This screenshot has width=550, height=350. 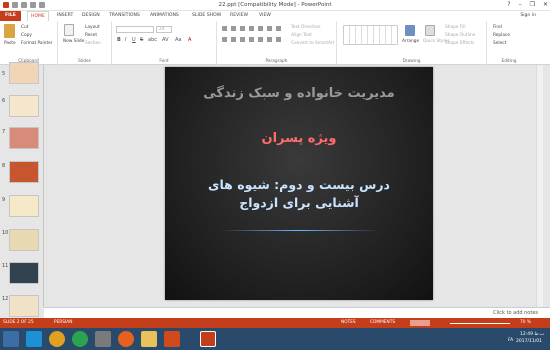 I want to click on close-button: ✕, so click(x=545, y=4).